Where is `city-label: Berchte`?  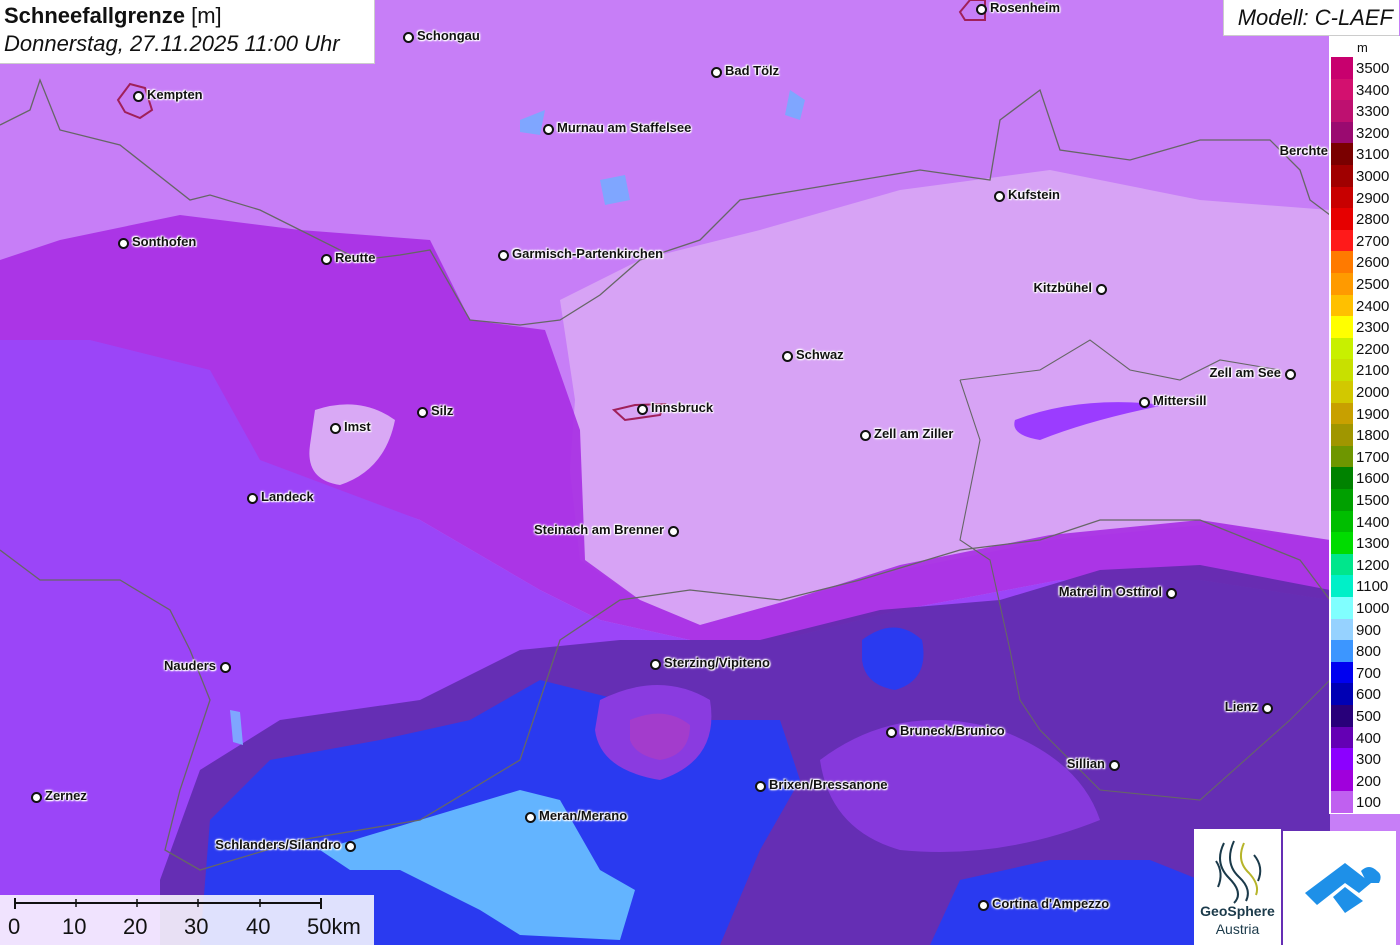
city-label: Berchte is located at coordinates (1303, 150).